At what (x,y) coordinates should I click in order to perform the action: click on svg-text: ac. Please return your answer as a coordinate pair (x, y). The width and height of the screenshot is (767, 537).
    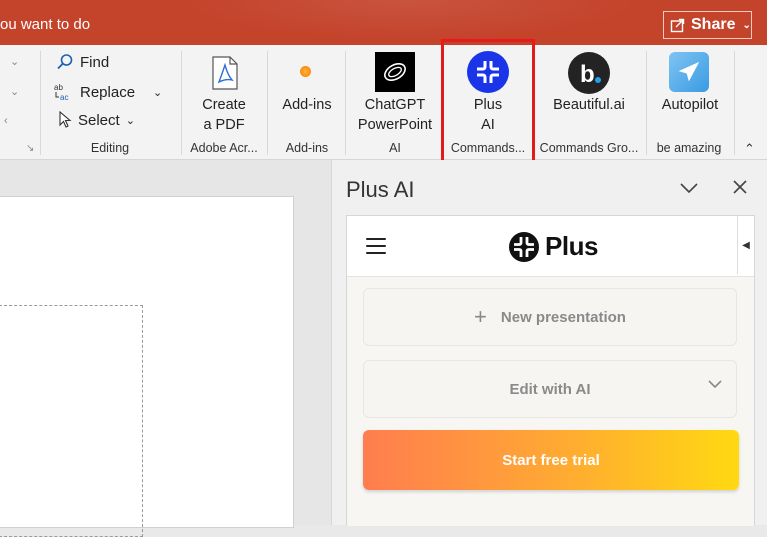
    Looking at the image, I should click on (64, 97).